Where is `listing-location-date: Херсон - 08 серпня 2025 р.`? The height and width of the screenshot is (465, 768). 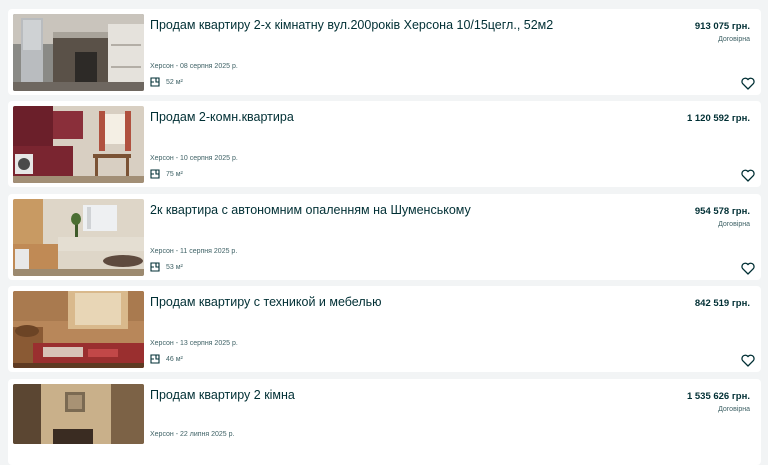
listing-location-date: Херсон - 08 серпня 2025 р. is located at coordinates (194, 66).